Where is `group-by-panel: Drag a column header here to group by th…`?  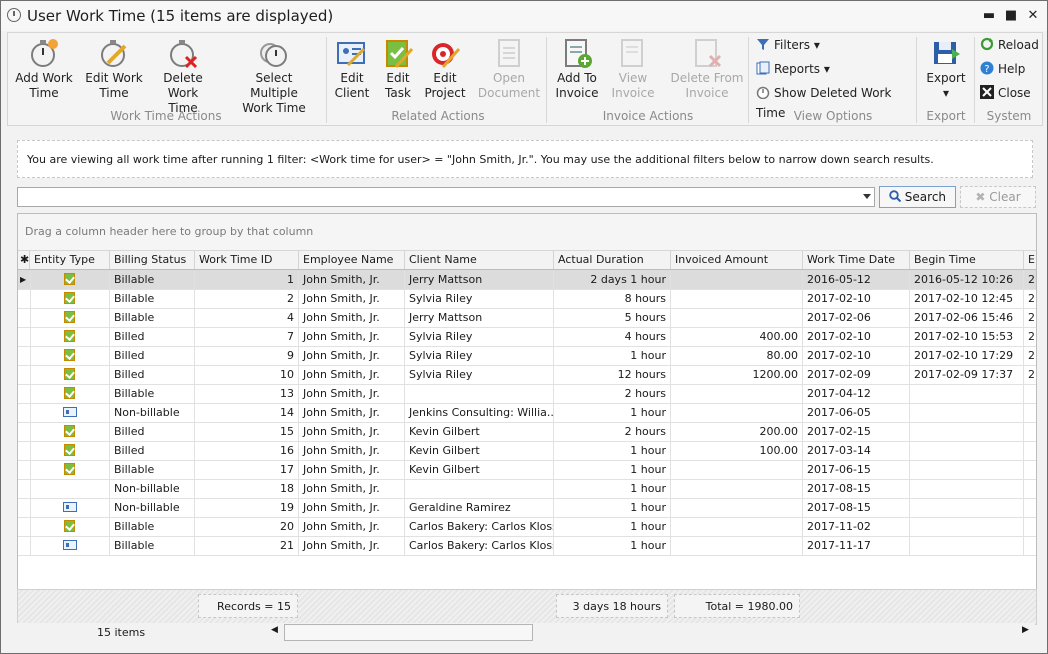 group-by-panel: Drag a column header here to group by th… is located at coordinates (527, 232).